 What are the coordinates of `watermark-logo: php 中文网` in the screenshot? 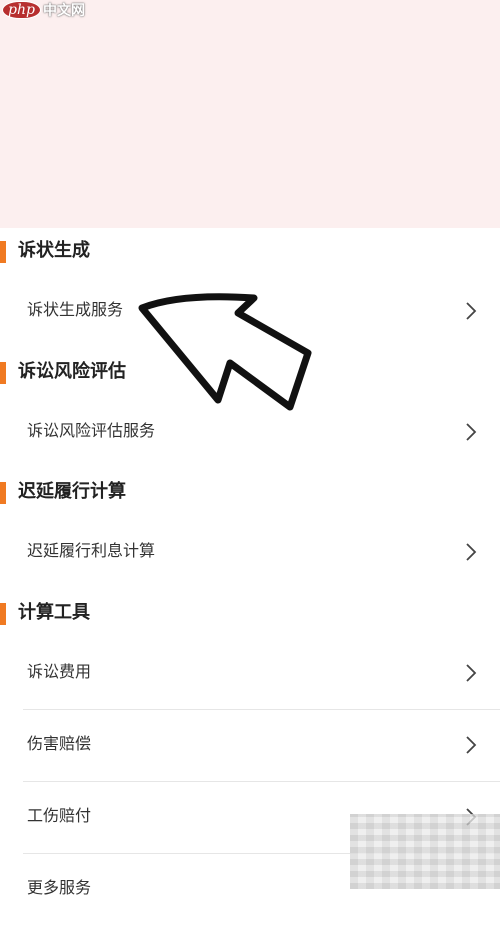 It's located at (43, 10).